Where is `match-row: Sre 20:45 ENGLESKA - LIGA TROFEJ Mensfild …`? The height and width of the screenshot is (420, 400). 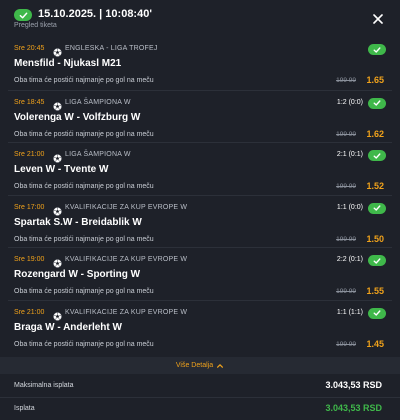 match-row: Sre 20:45 ENGLESKA - LIGA TROFEJ Mensfild … is located at coordinates (200, 63).